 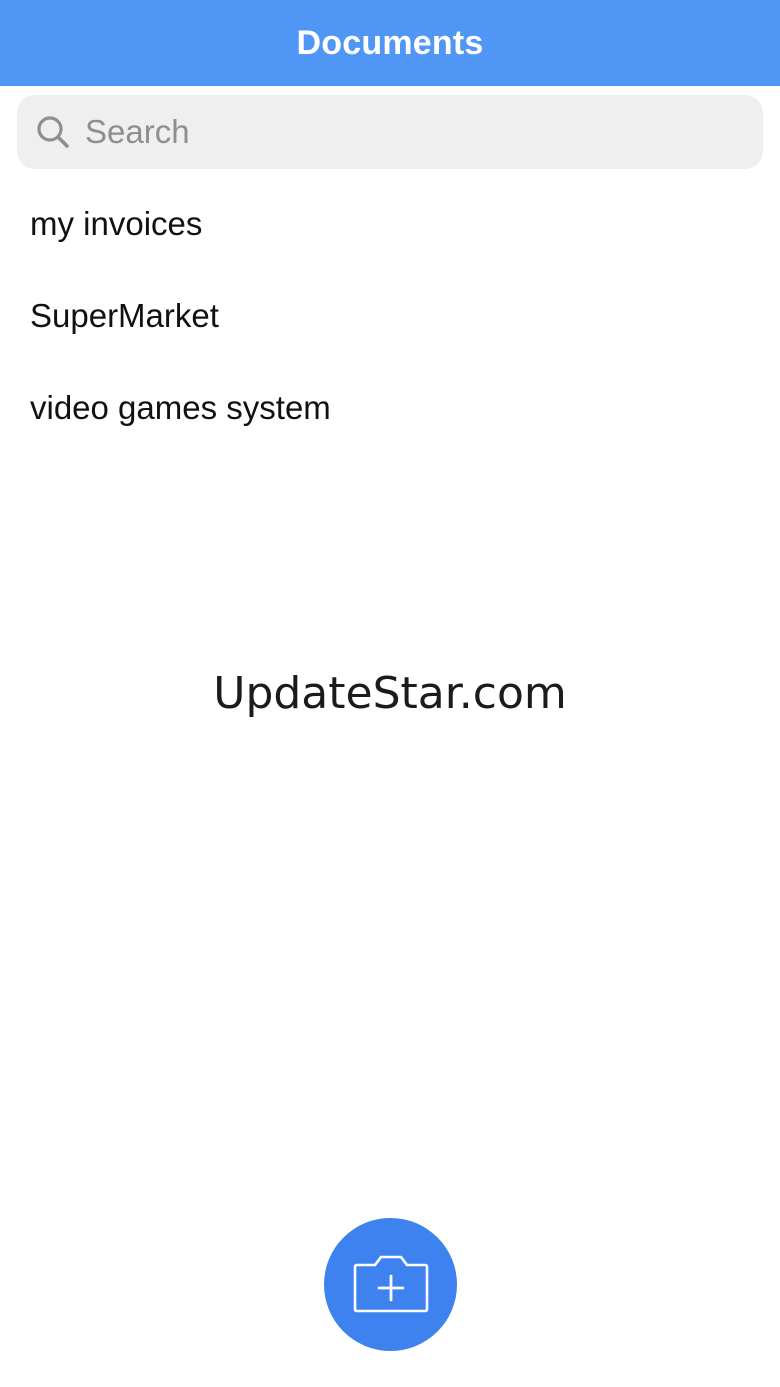 I want to click on search-input, so click(x=405, y=132).